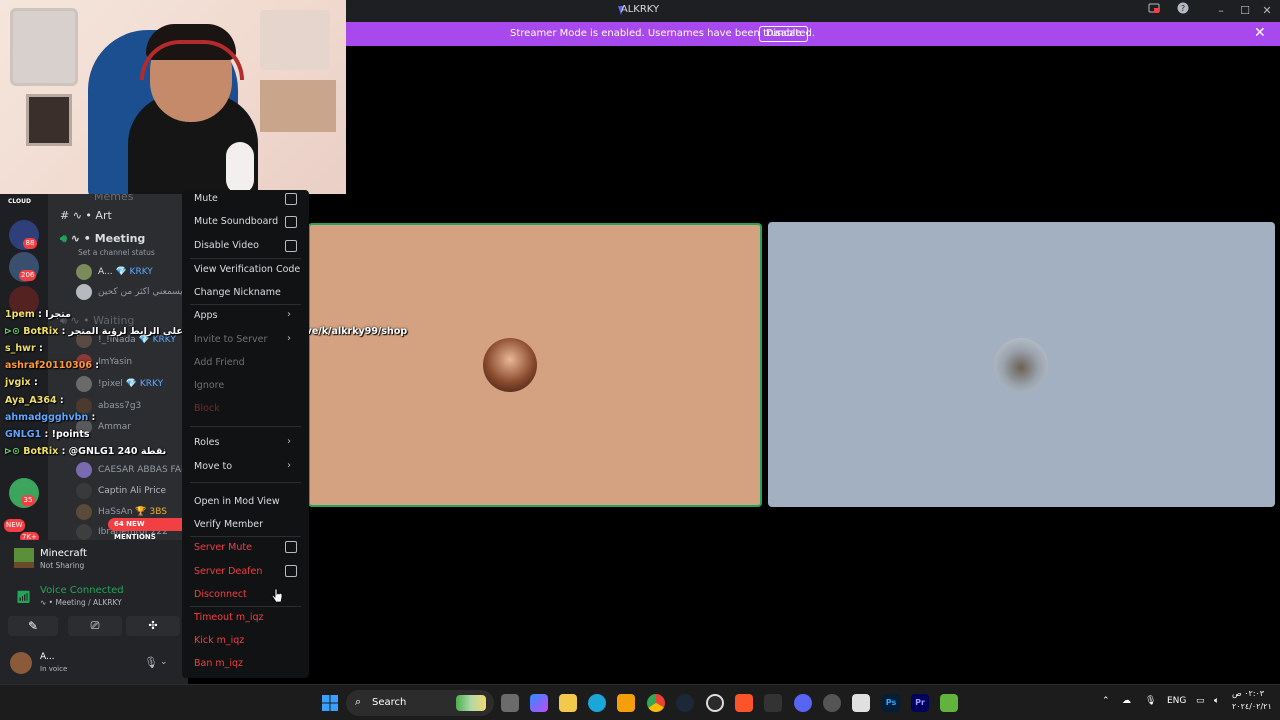 The image size is (1280, 720). What do you see at coordinates (291, 571) in the screenshot?
I see `server-deafen-checkbox` at bounding box center [291, 571].